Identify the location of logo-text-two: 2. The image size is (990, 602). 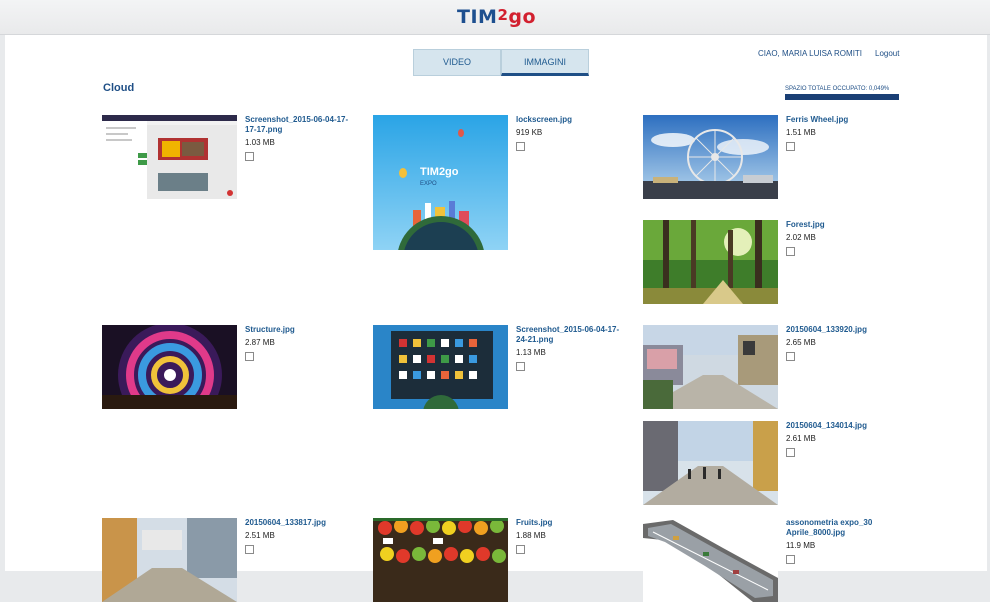
(502, 15).